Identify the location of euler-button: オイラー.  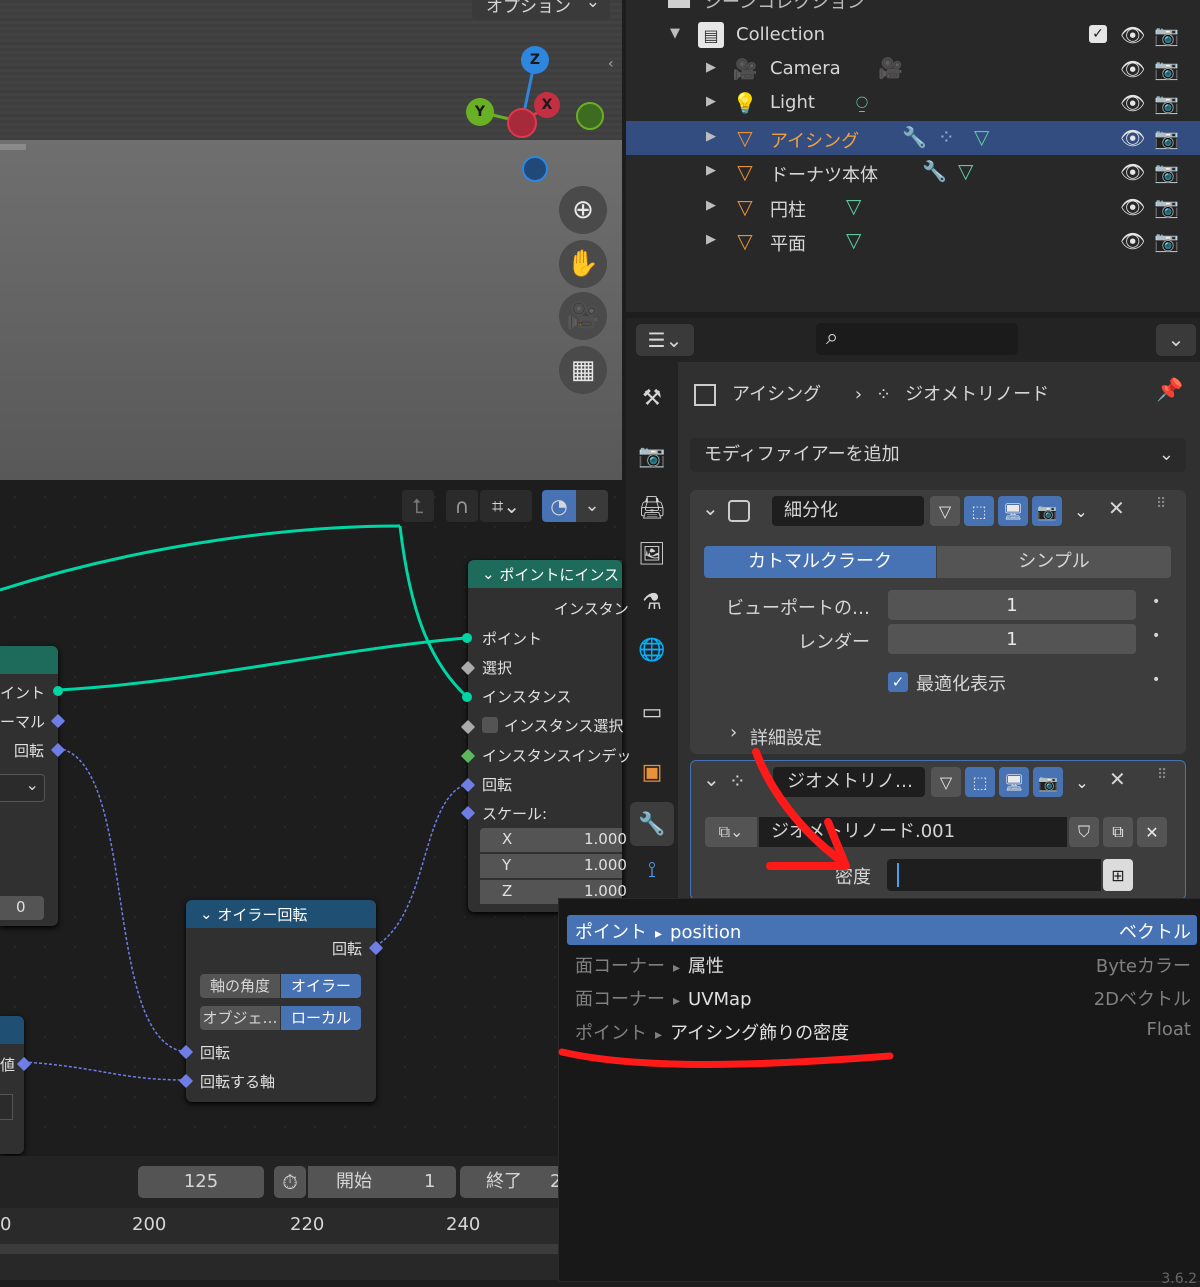
(321, 986).